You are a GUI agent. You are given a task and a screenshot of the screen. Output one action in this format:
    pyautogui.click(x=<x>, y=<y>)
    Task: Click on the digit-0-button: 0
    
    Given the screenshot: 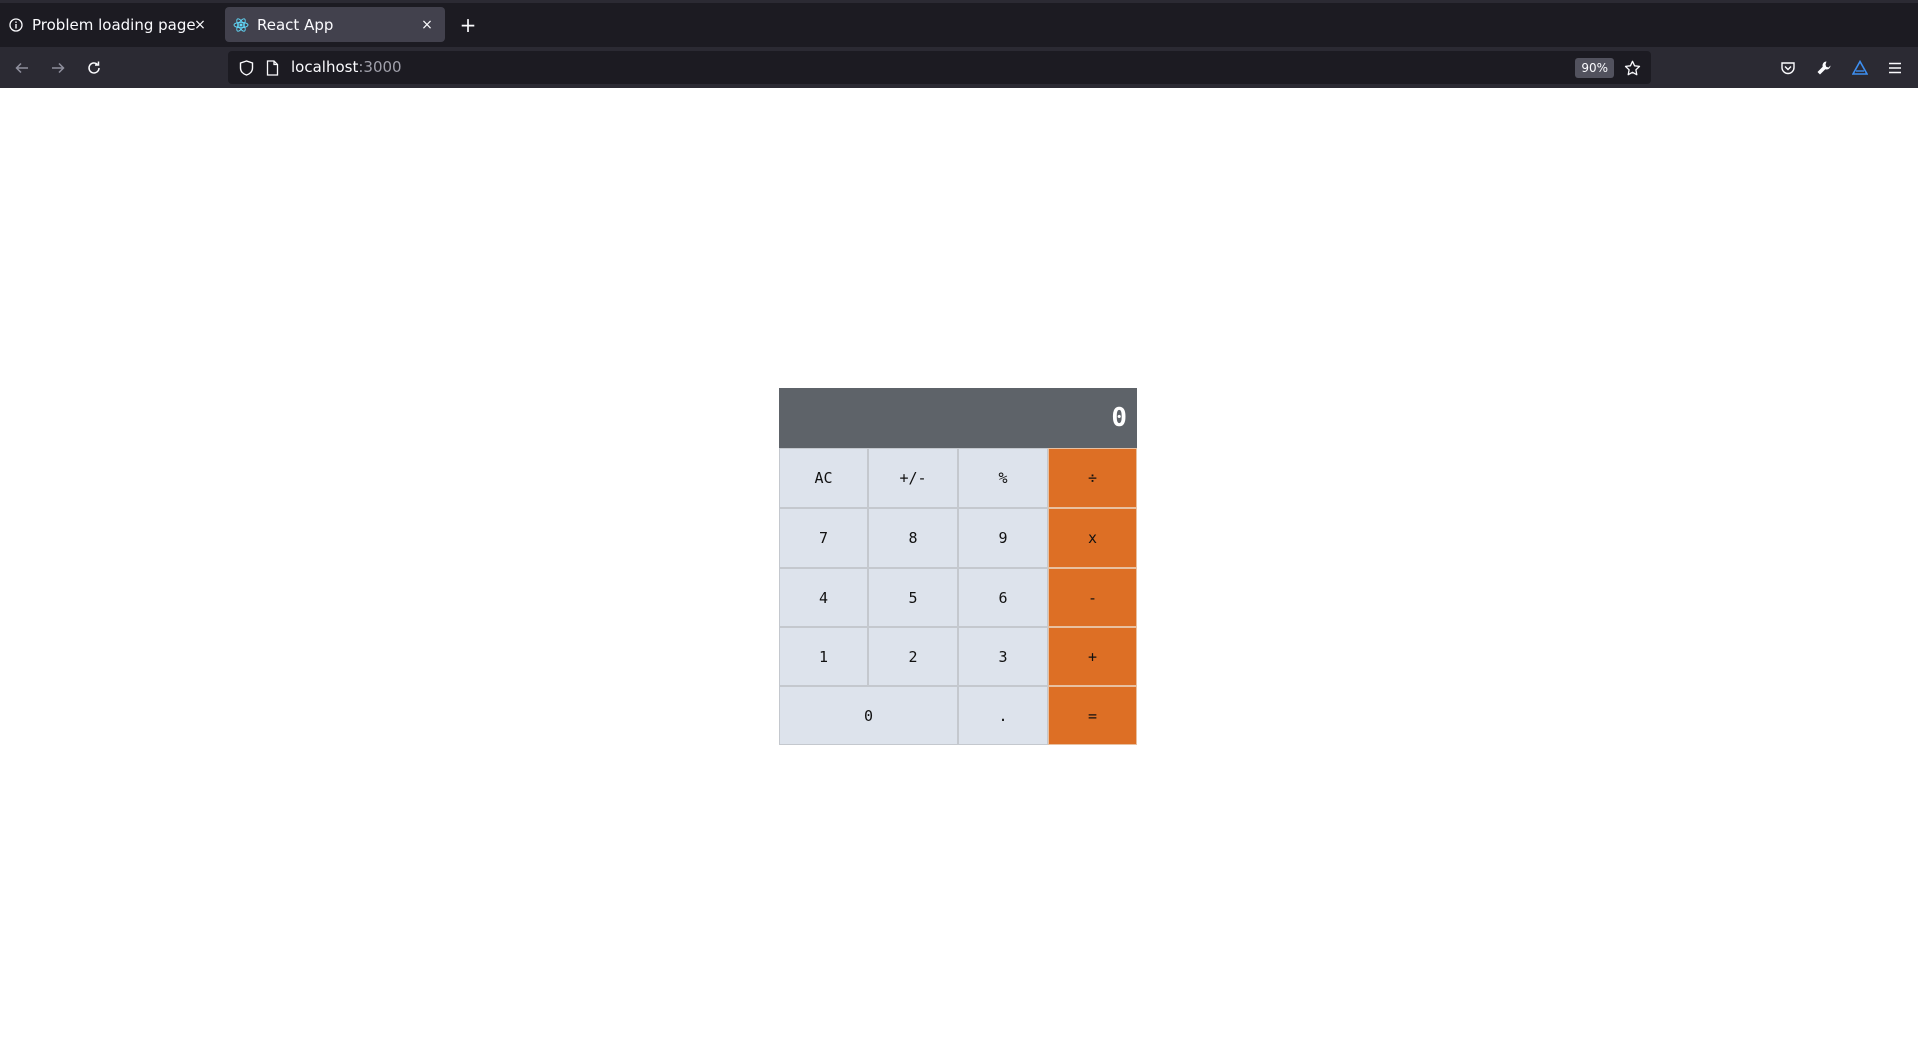 What is the action you would take?
    pyautogui.click(x=868, y=715)
    